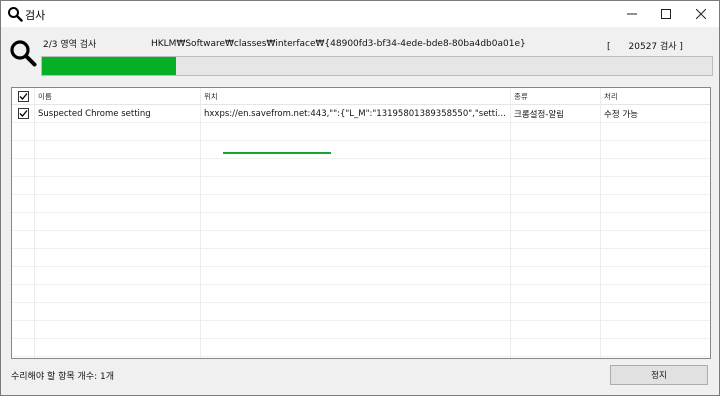 Image resolution: width=720 pixels, height=396 pixels. Describe the element at coordinates (377, 66) in the screenshot. I see `scan-progress-bar` at that location.